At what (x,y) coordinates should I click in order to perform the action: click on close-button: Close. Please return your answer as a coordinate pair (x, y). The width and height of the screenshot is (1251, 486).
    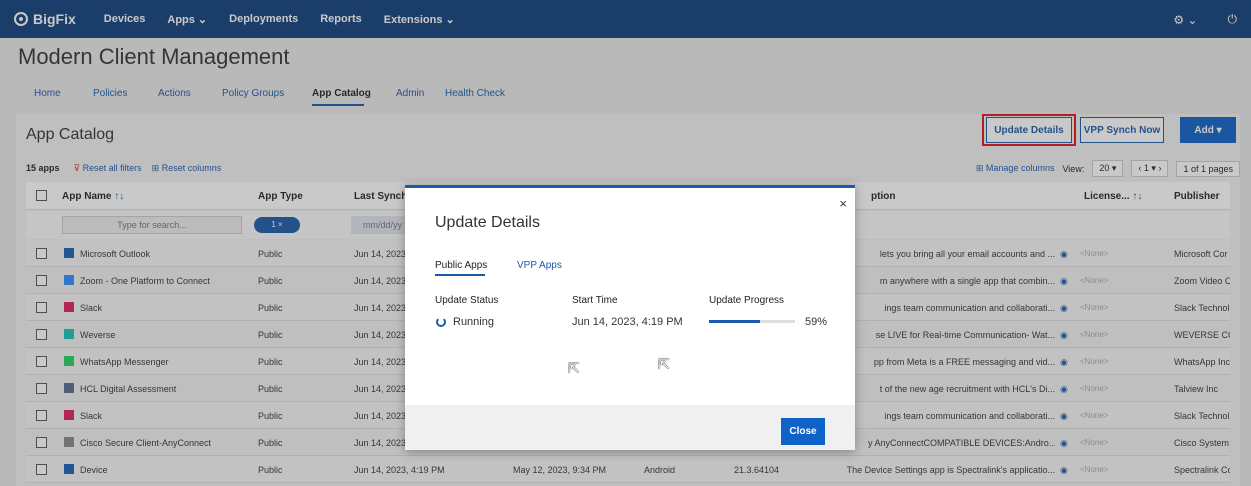
    Looking at the image, I should click on (803, 431).